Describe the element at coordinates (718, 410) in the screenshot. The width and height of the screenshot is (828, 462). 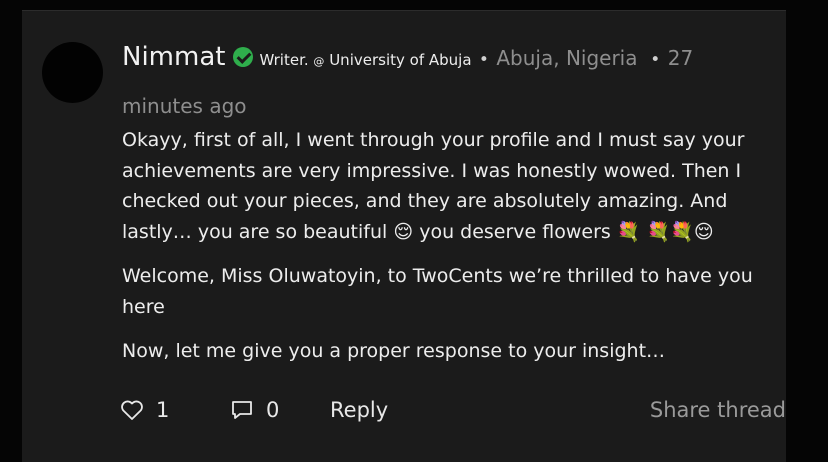
I see `share-thread-button: Share thread` at that location.